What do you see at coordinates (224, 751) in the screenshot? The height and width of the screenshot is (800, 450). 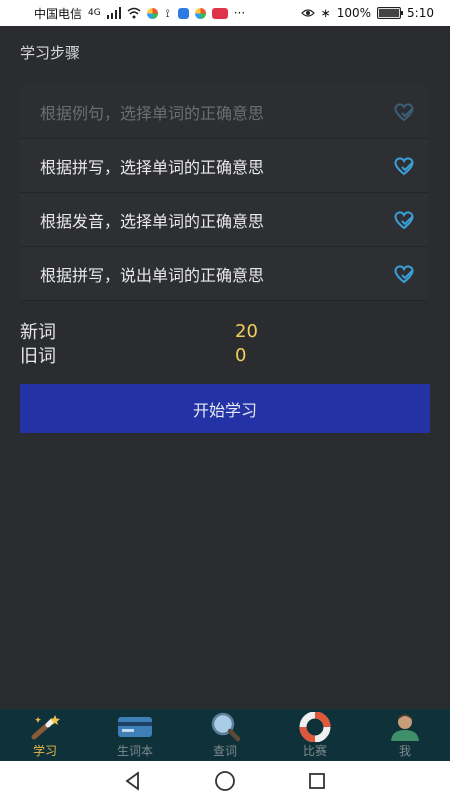 I see `nav-label: 查词` at bounding box center [224, 751].